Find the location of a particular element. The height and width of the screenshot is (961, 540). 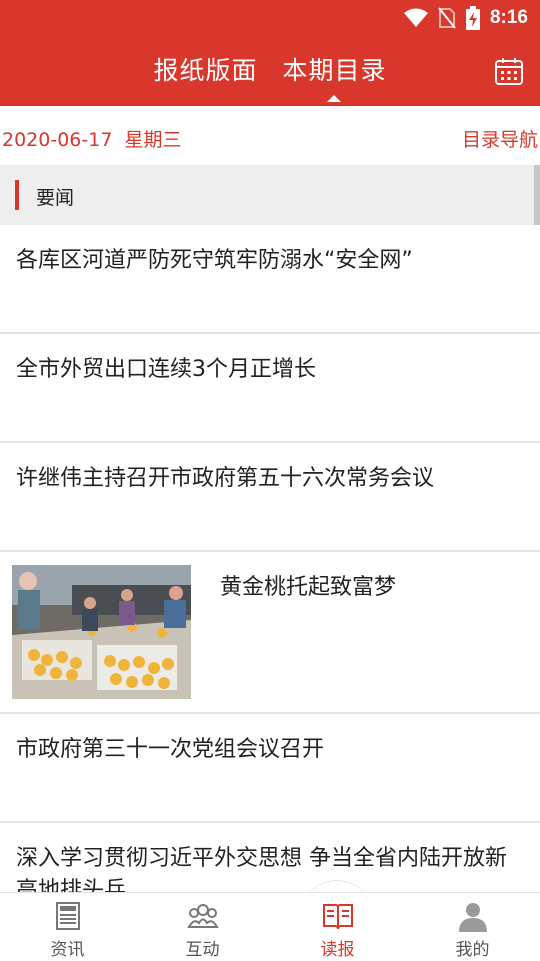

issue-date: 2020-06-17 星期三 is located at coordinates (92, 140).